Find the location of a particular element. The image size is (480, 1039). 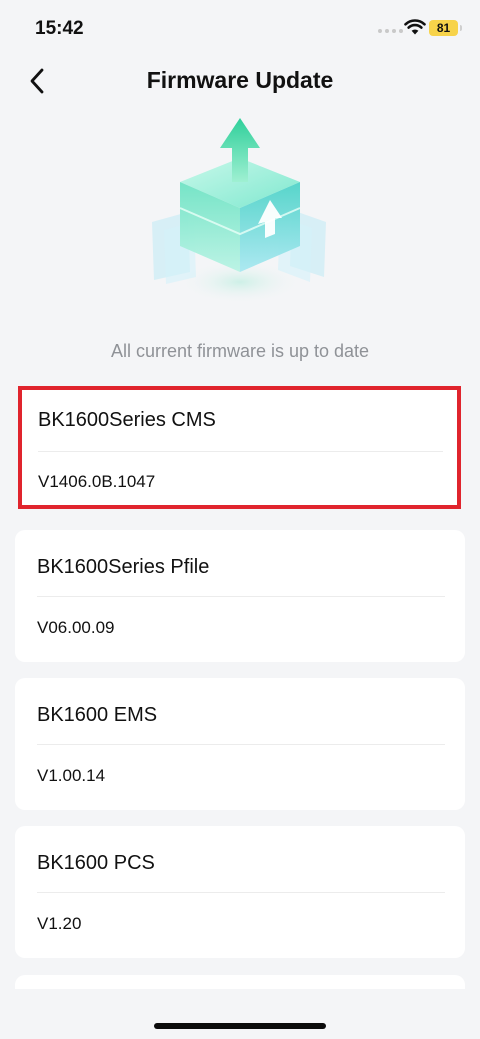

firmware-card-pcs: BK1600 PCS V1.20 is located at coordinates (240, 892).